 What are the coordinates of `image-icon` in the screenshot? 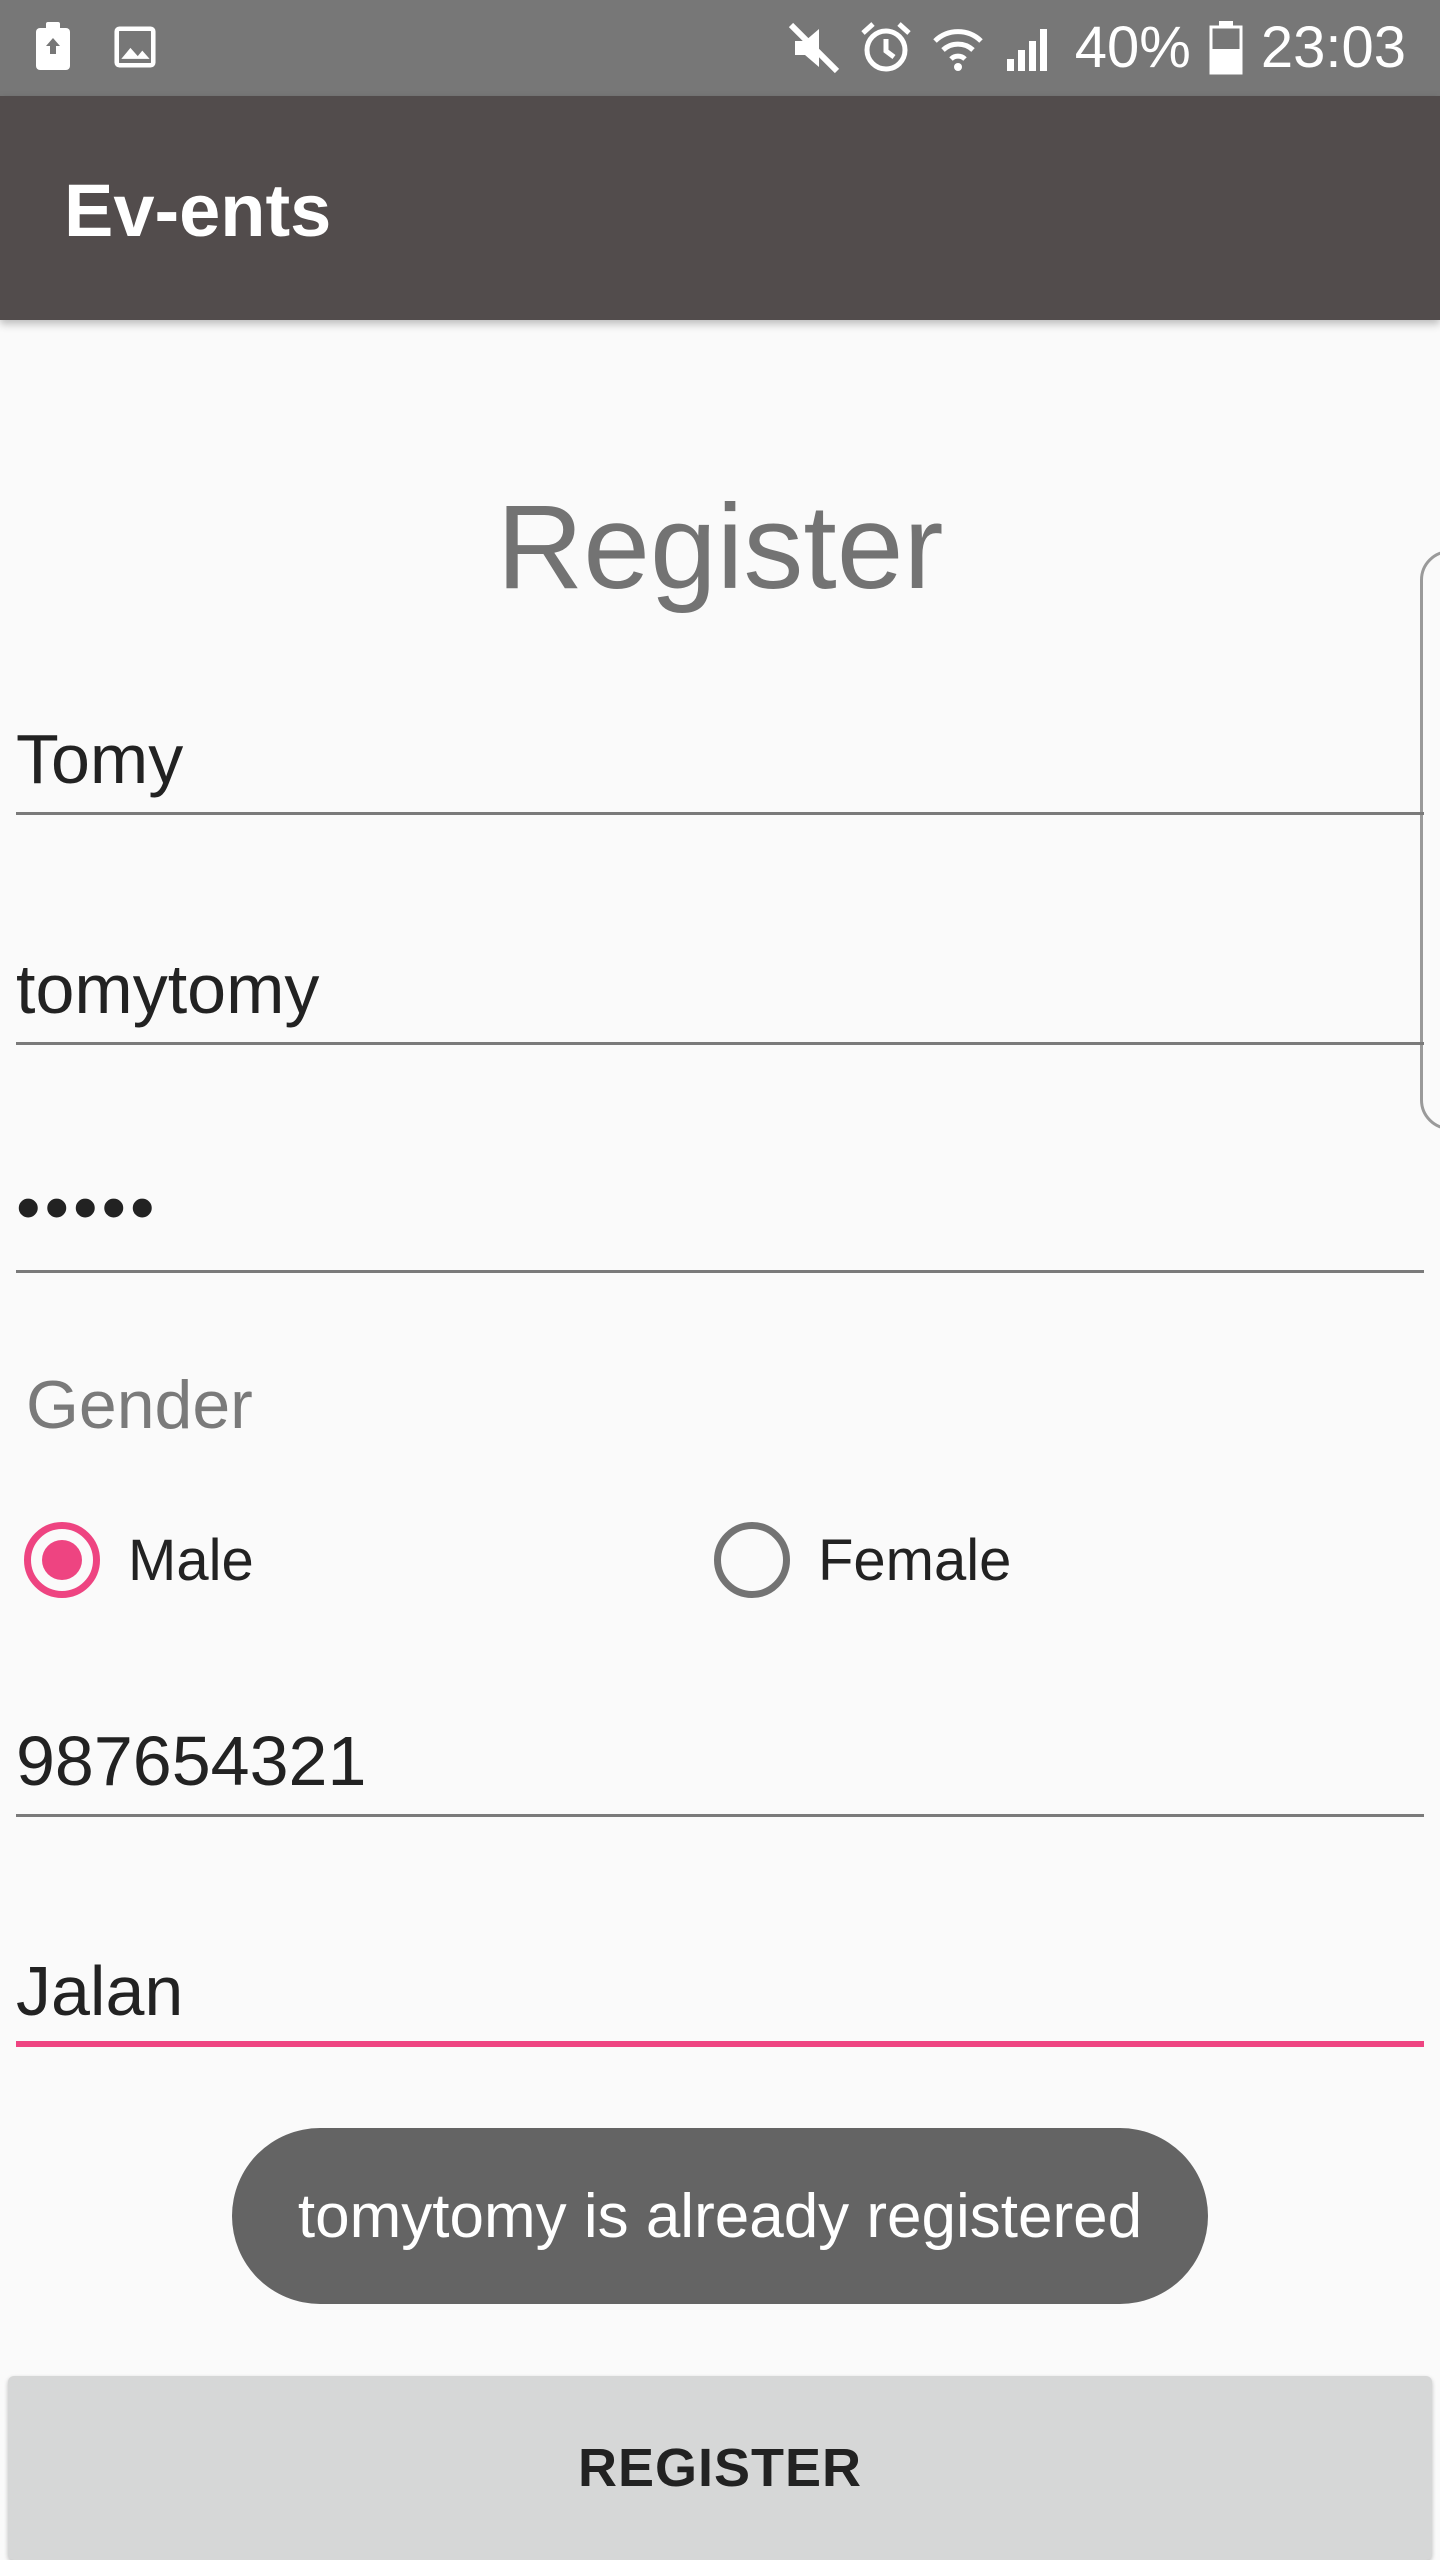 It's located at (135, 47).